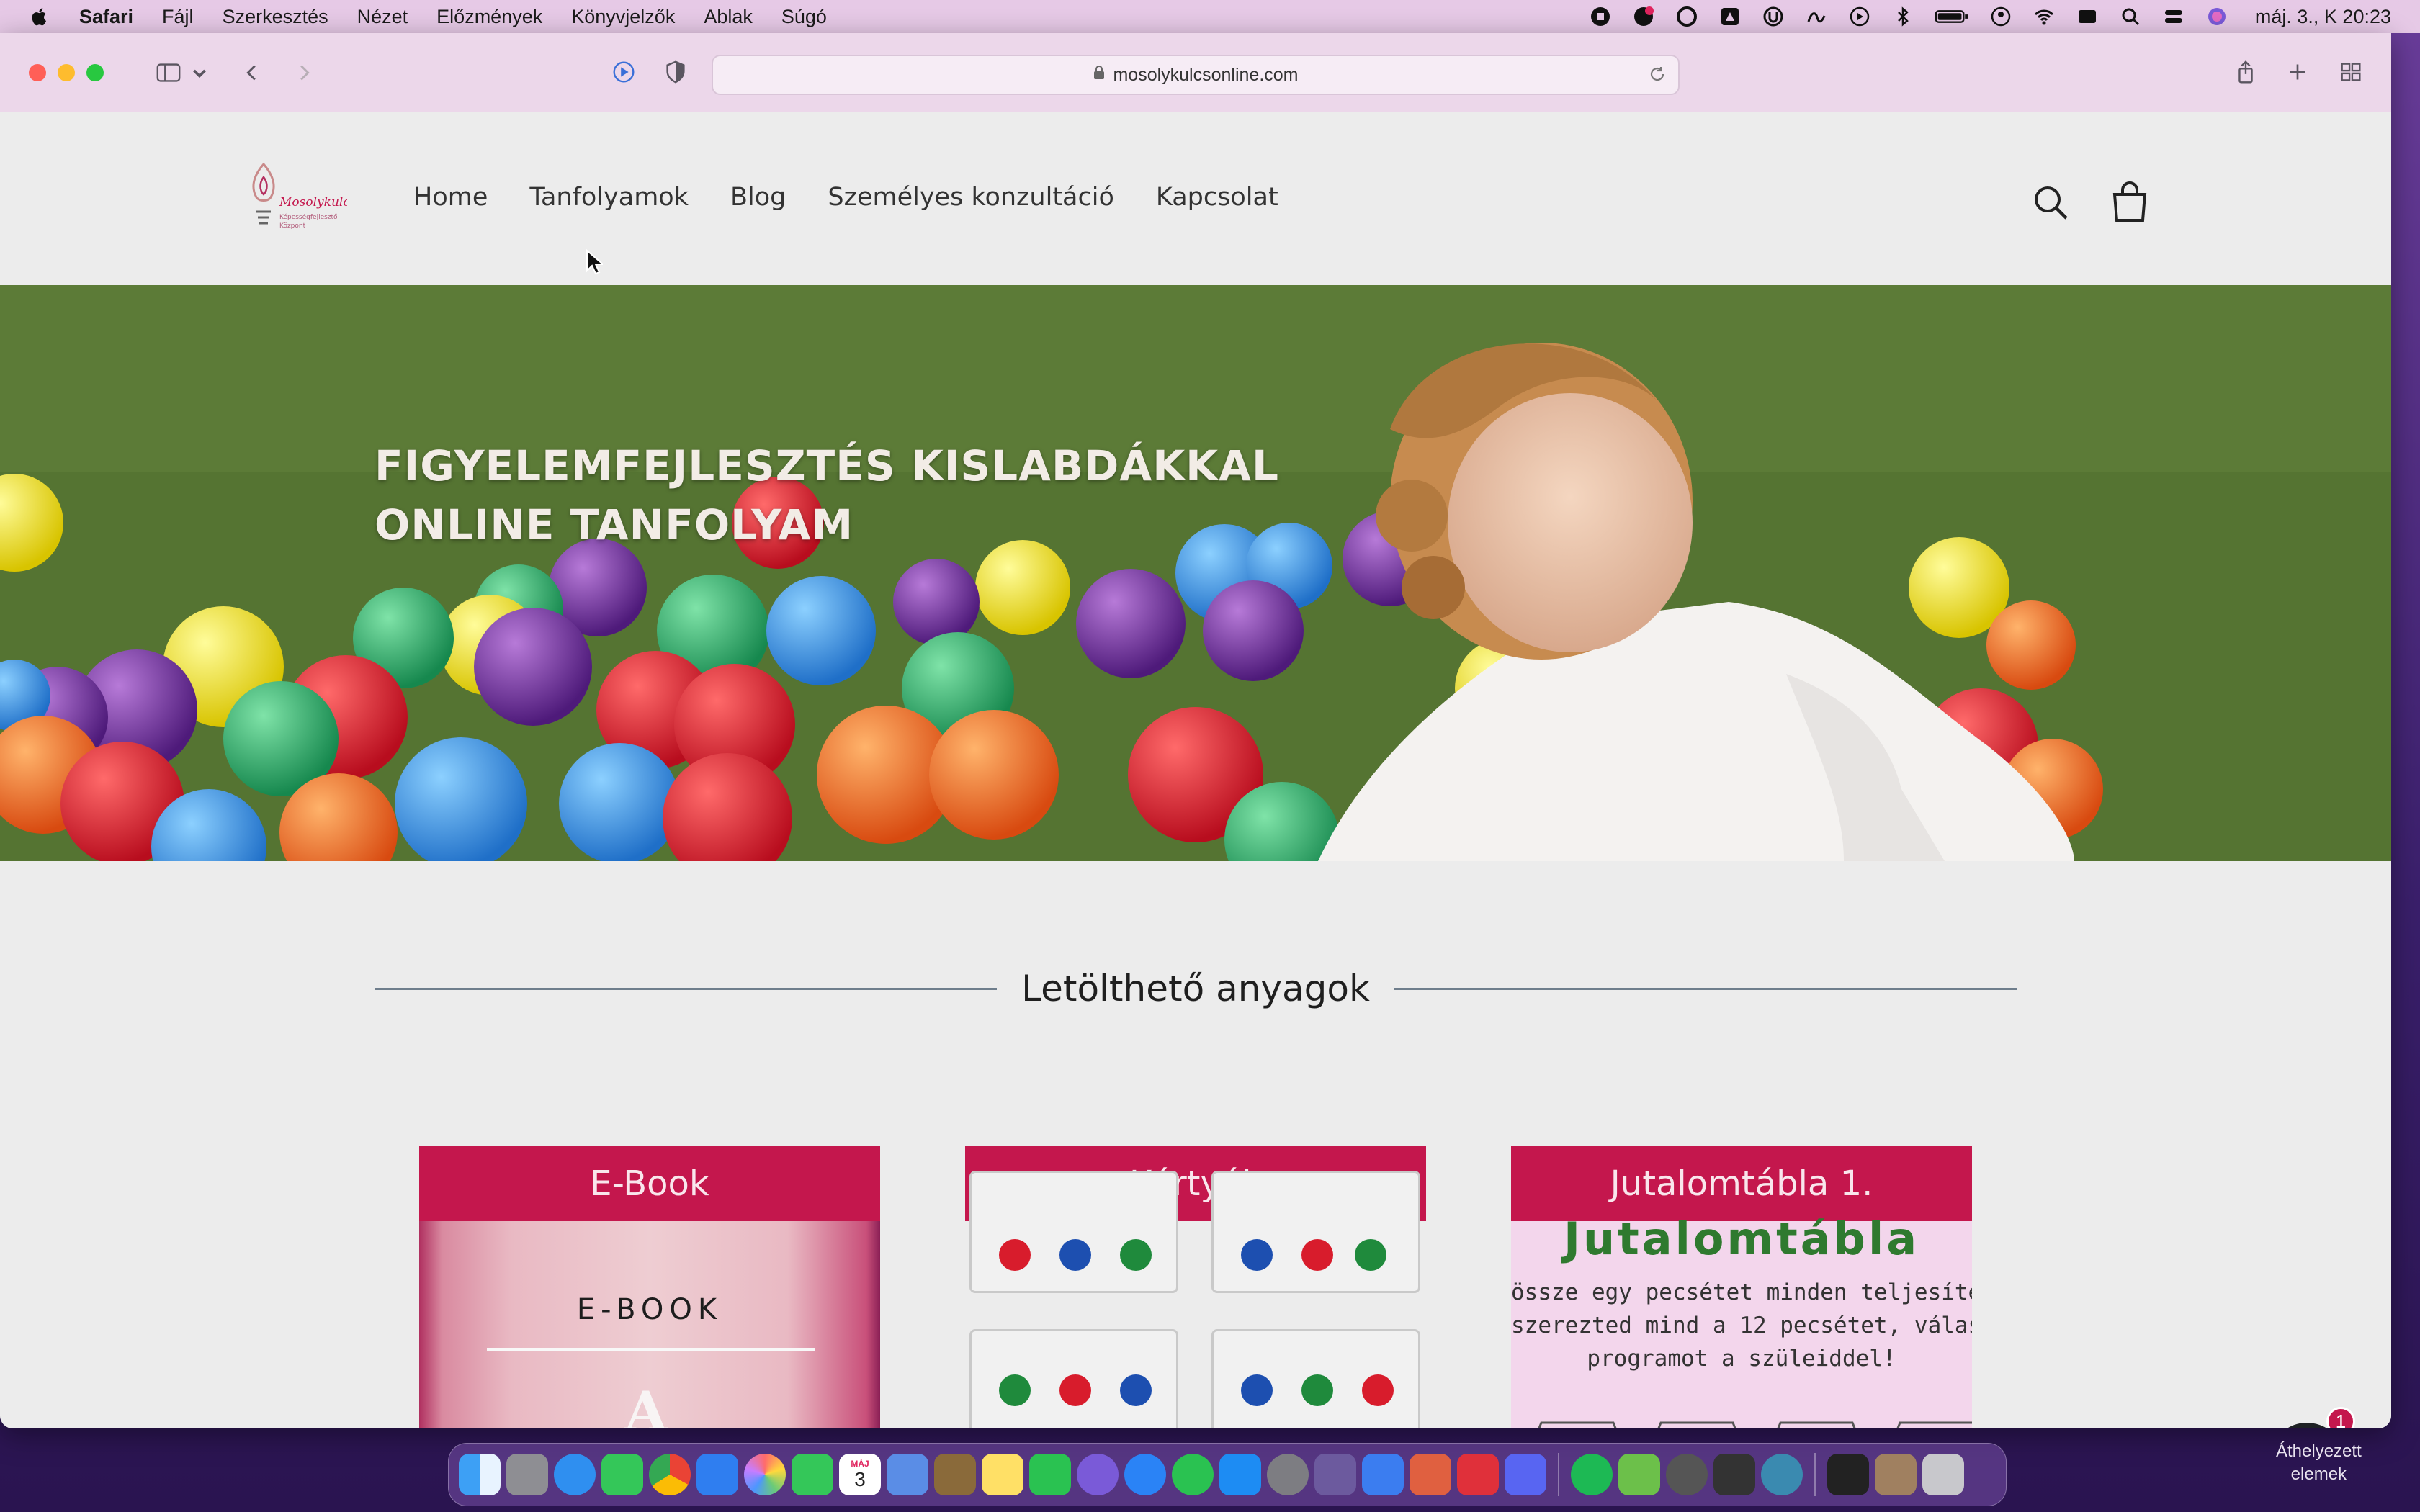 This screenshot has width=2420, height=1512. What do you see at coordinates (2001, 16) in the screenshot?
I see `user-icon` at bounding box center [2001, 16].